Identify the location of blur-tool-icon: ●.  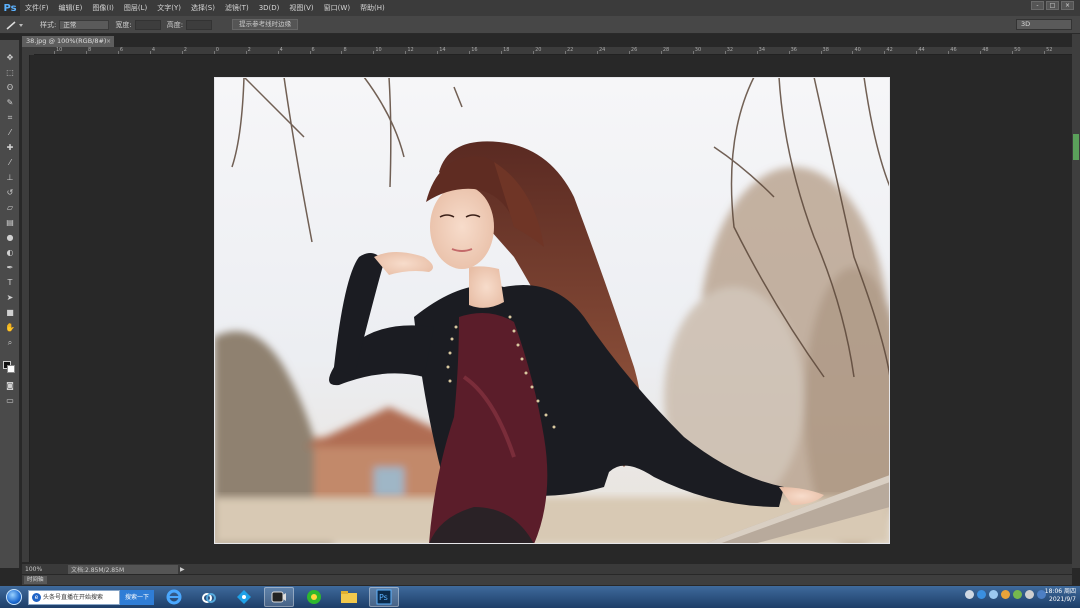
(10, 237).